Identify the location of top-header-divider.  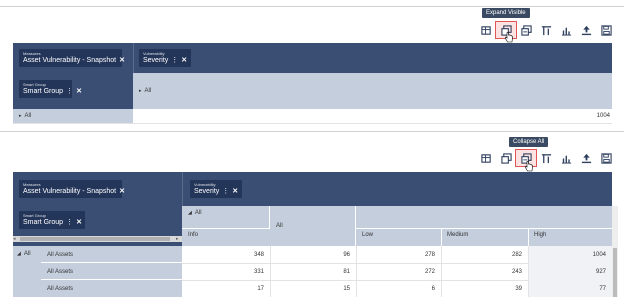
(133, 58).